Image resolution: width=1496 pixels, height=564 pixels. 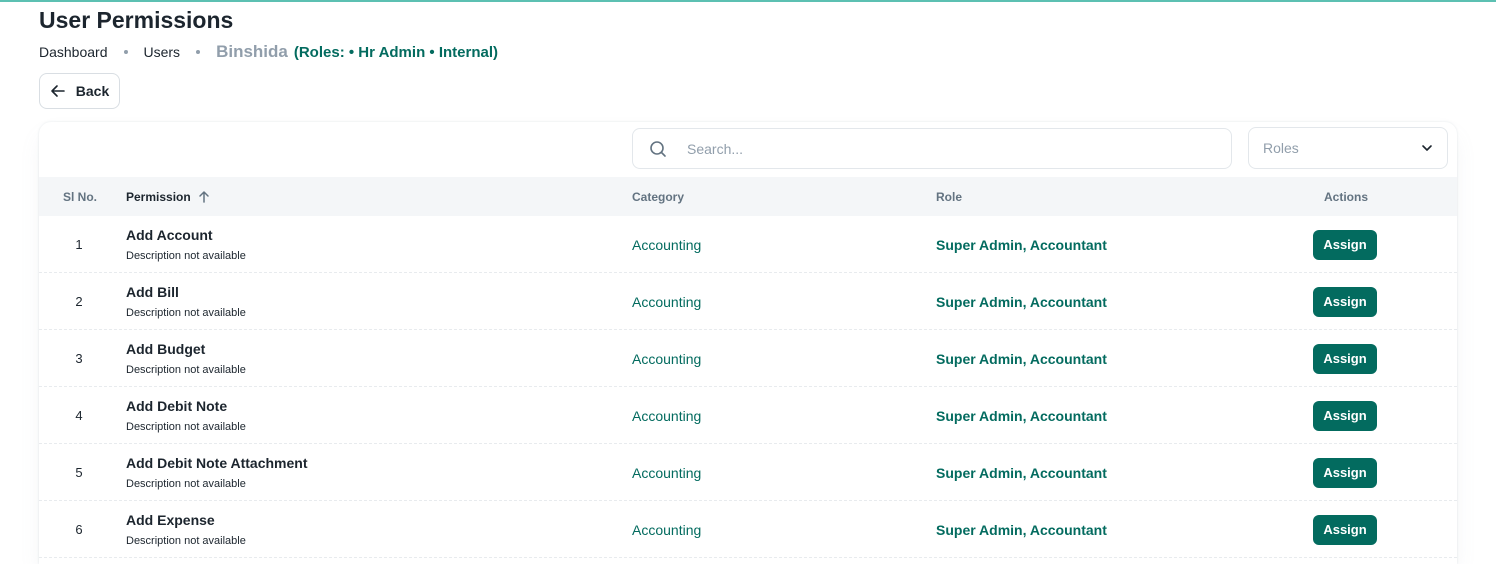 What do you see at coordinates (79, 472) in the screenshot?
I see `sl-no-cell: 5` at bounding box center [79, 472].